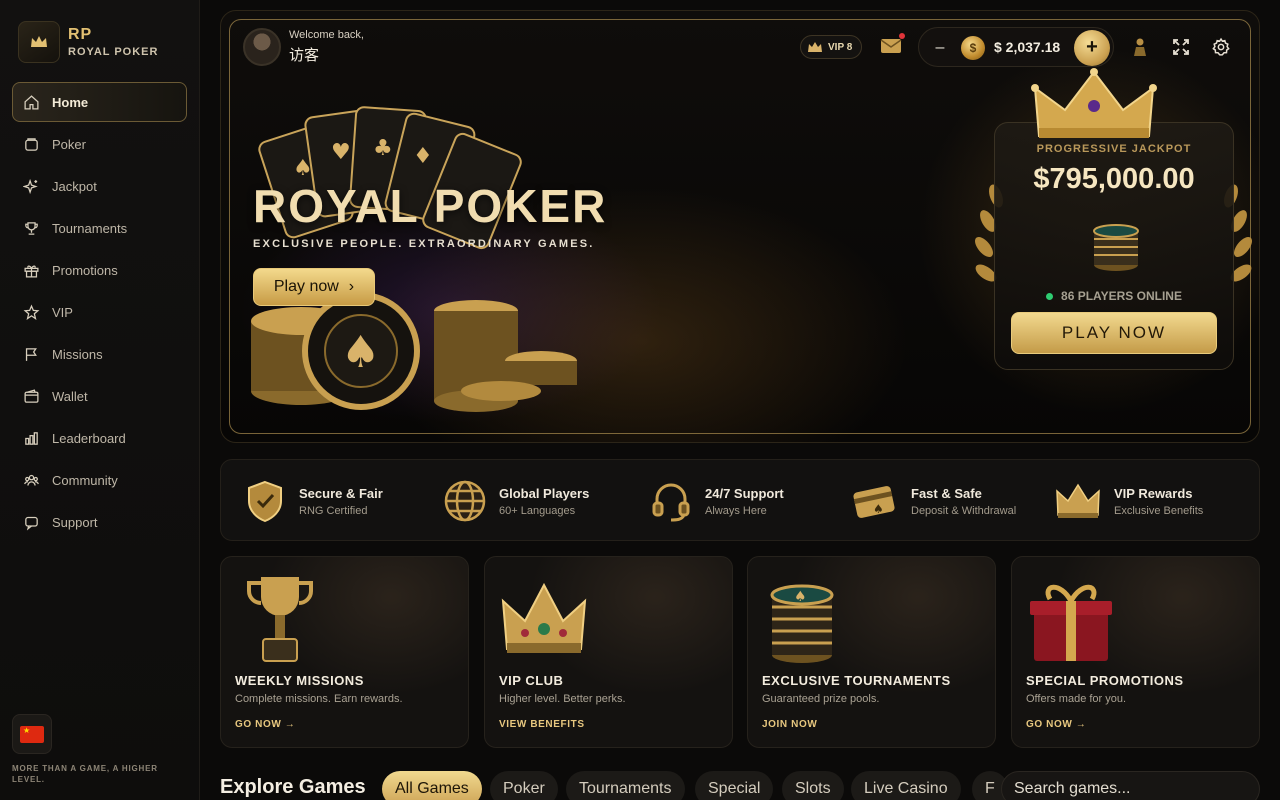  Describe the element at coordinates (736, 510) in the screenshot. I see `feature-subtitle: Always Here` at that location.